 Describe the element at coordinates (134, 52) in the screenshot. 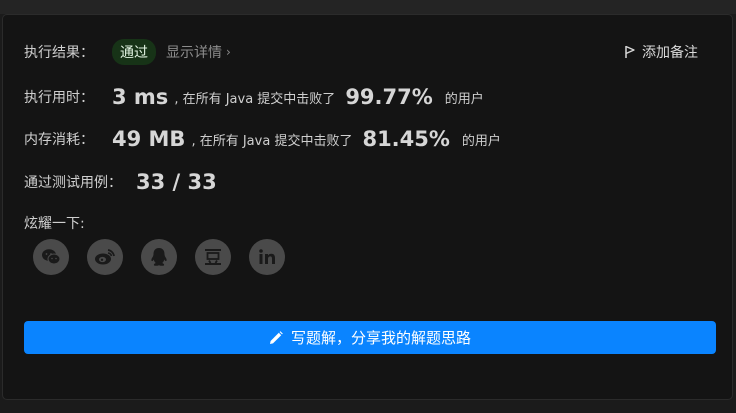

I see `status-badge: 通过` at that location.